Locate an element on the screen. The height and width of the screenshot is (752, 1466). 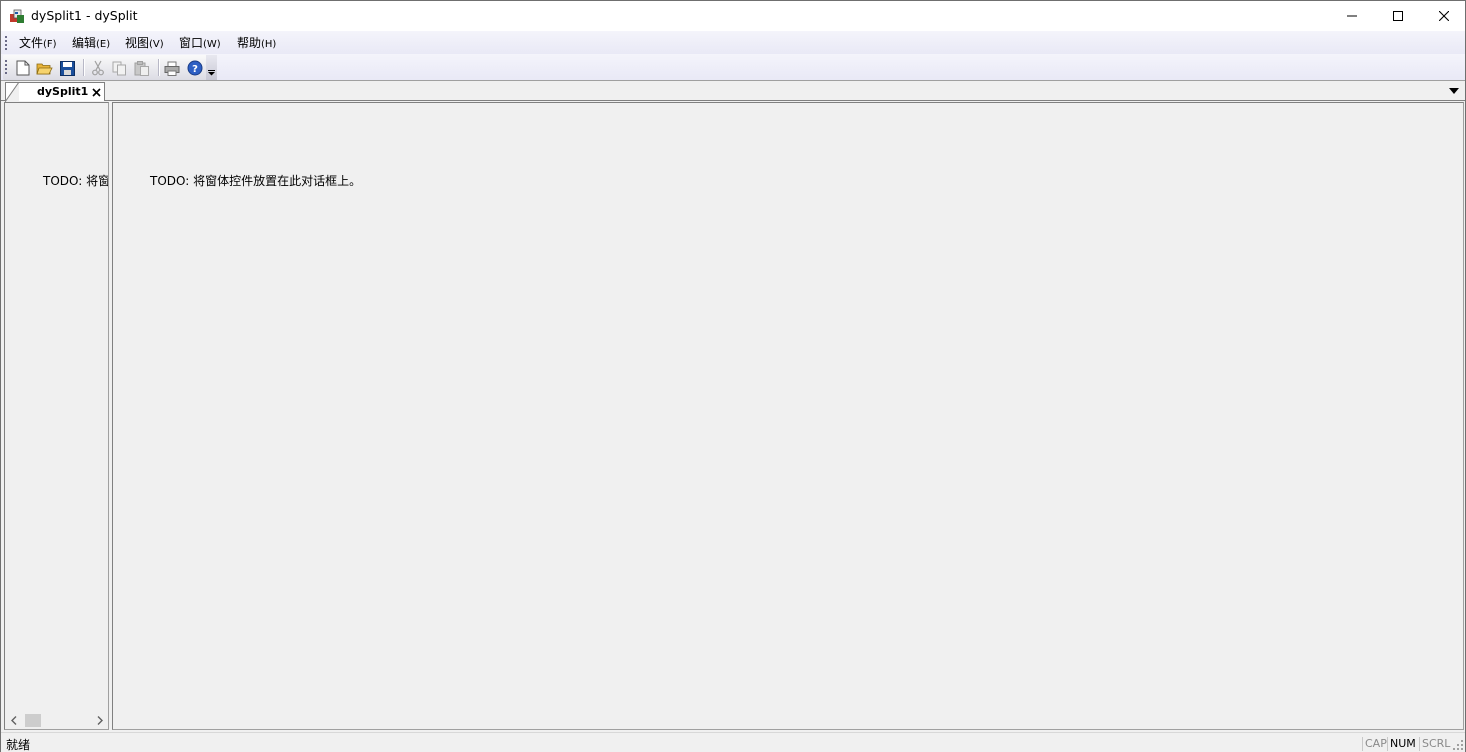
menu-bar: 文件(F) 编辑(E) 视图(V) 窗口(W) 帮助(H) is located at coordinates (733, 42).